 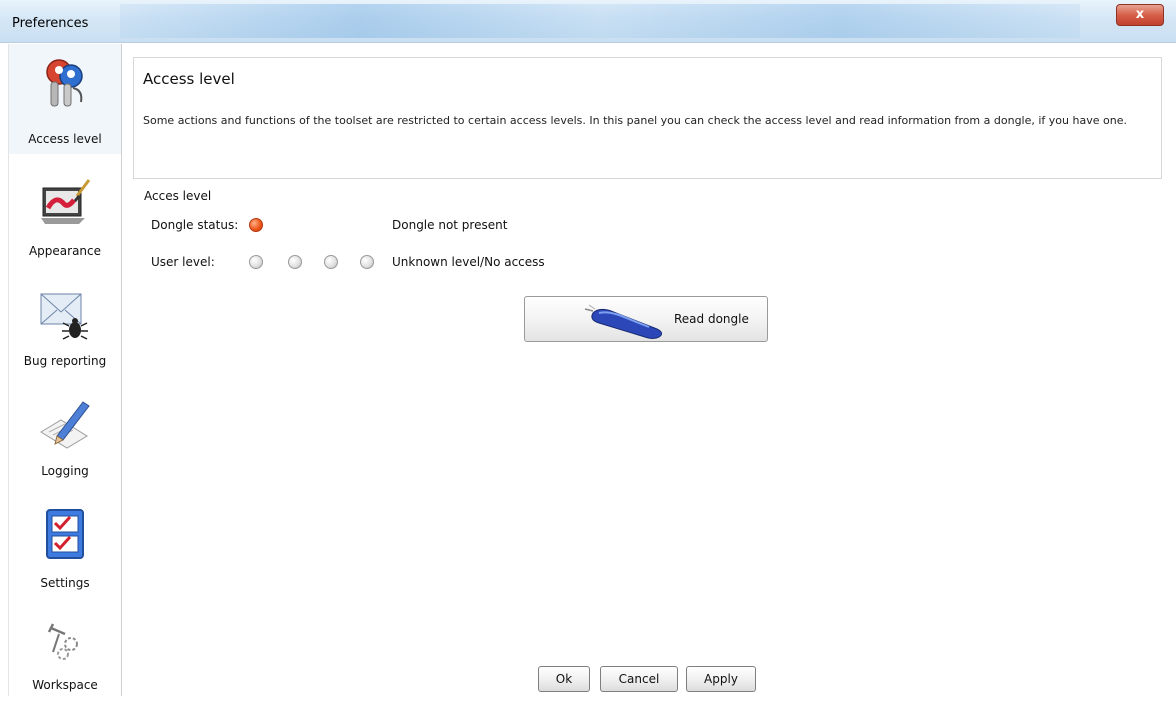 What do you see at coordinates (65, 471) in the screenshot?
I see `sidebar-item-label: Logging` at bounding box center [65, 471].